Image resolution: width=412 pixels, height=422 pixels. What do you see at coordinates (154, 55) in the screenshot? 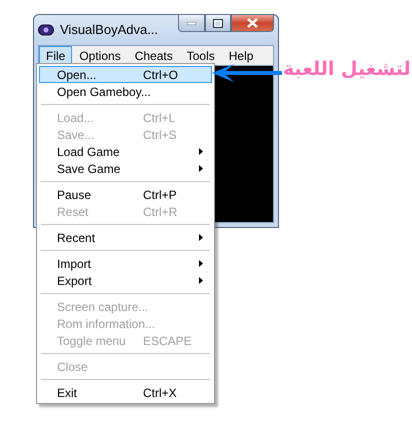
I see `menu-bar-item: Cheats` at bounding box center [154, 55].